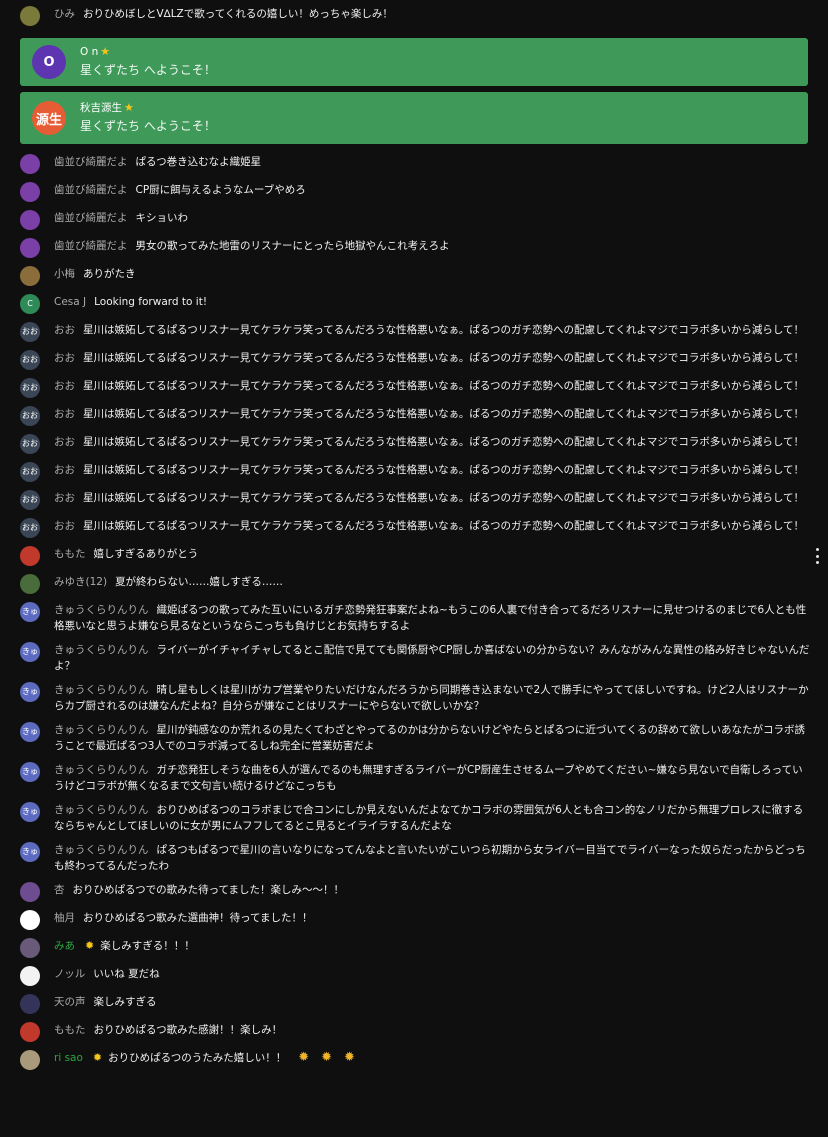 The image size is (828, 1137). Describe the element at coordinates (69, 974) in the screenshot. I see `author-name: ノッル` at that location.